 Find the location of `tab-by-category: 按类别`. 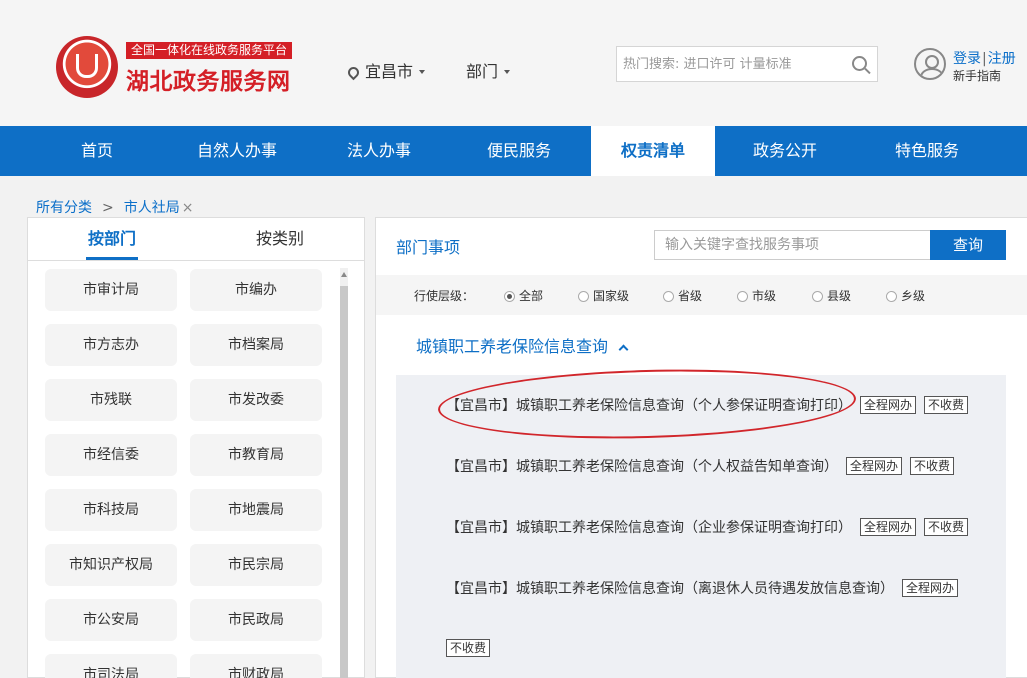

tab-by-category: 按类别 is located at coordinates (280, 239).